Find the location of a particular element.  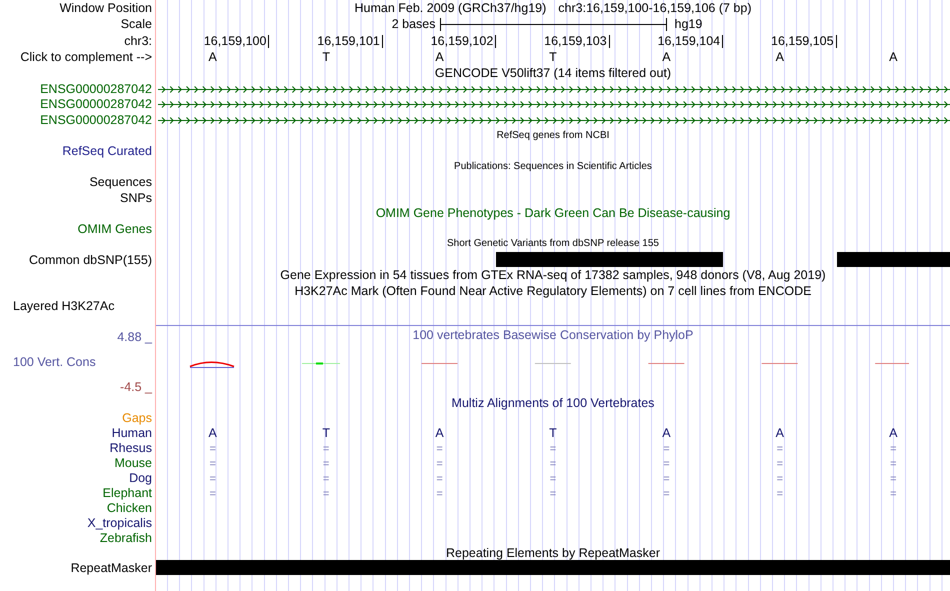

assembly-name: Human Feb. 2009 (GRCh37/hg19) is located at coordinates (450, 8).